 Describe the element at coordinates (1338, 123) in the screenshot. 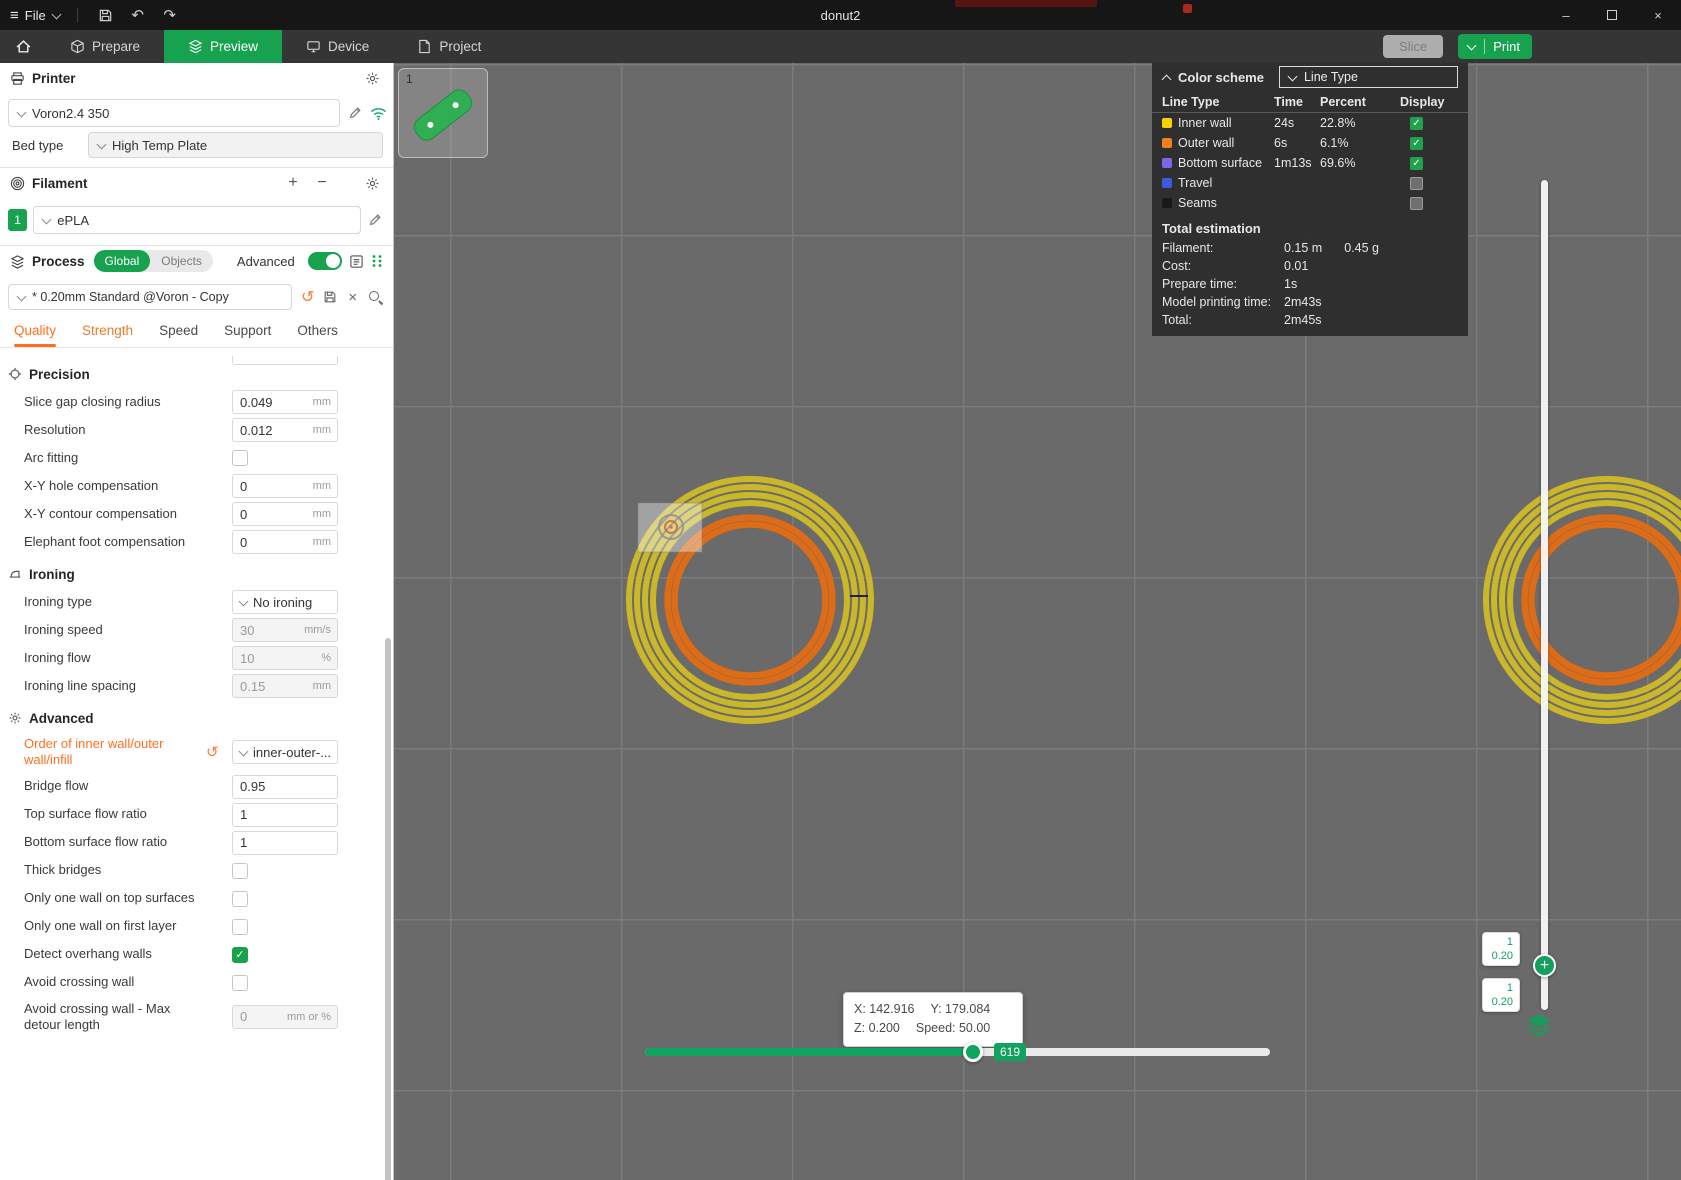

I see `line-type-percent: 22.8%` at that location.